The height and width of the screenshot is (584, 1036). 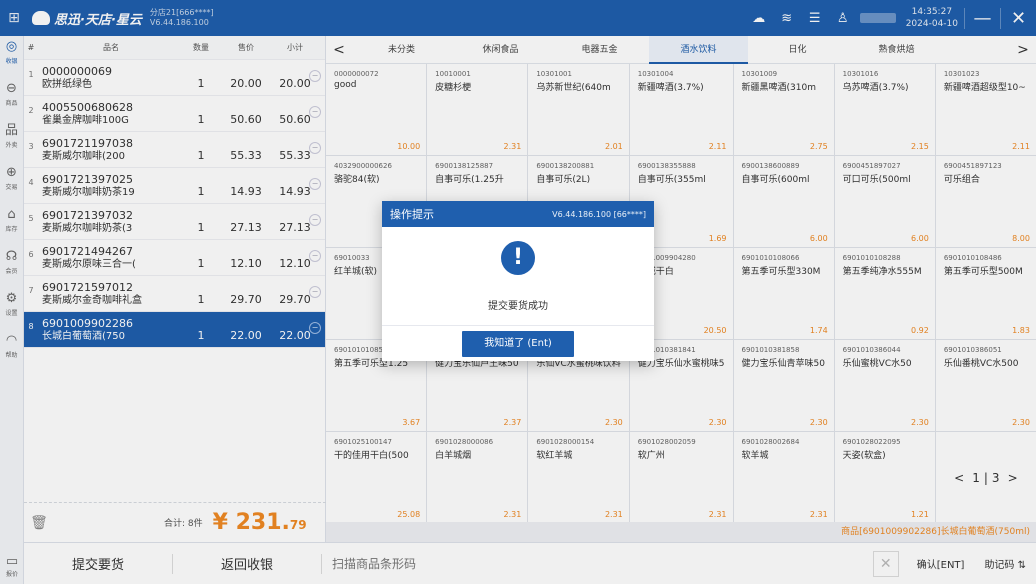 I want to click on info-icon: !, so click(x=518, y=258).